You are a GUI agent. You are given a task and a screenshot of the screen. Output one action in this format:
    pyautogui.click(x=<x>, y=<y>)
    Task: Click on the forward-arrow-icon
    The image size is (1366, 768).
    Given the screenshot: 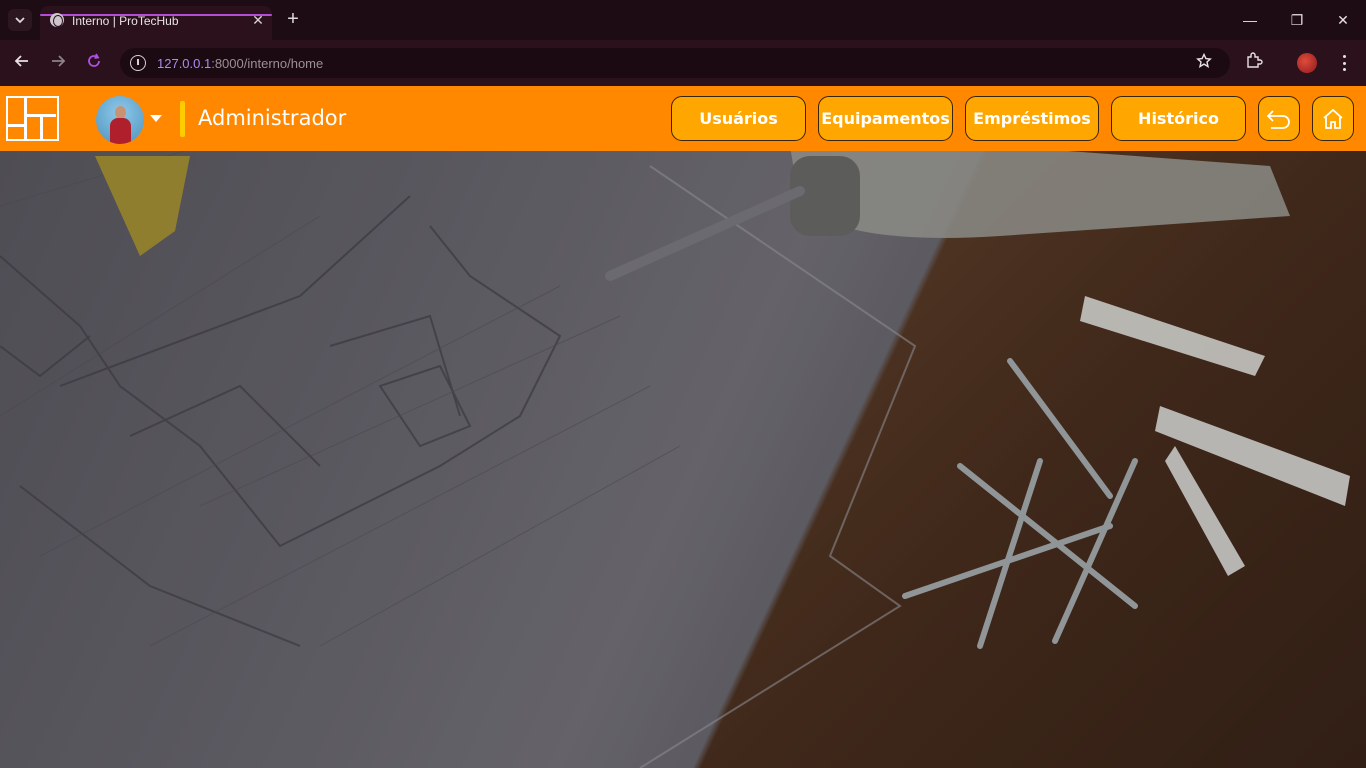 What is the action you would take?
    pyautogui.click(x=58, y=63)
    